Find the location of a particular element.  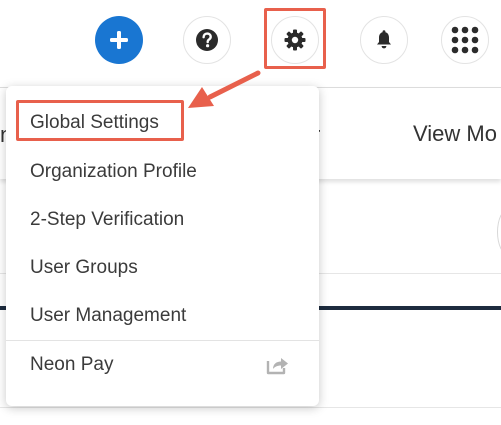

menu-item-user-groups: User Groups is located at coordinates (162, 267).